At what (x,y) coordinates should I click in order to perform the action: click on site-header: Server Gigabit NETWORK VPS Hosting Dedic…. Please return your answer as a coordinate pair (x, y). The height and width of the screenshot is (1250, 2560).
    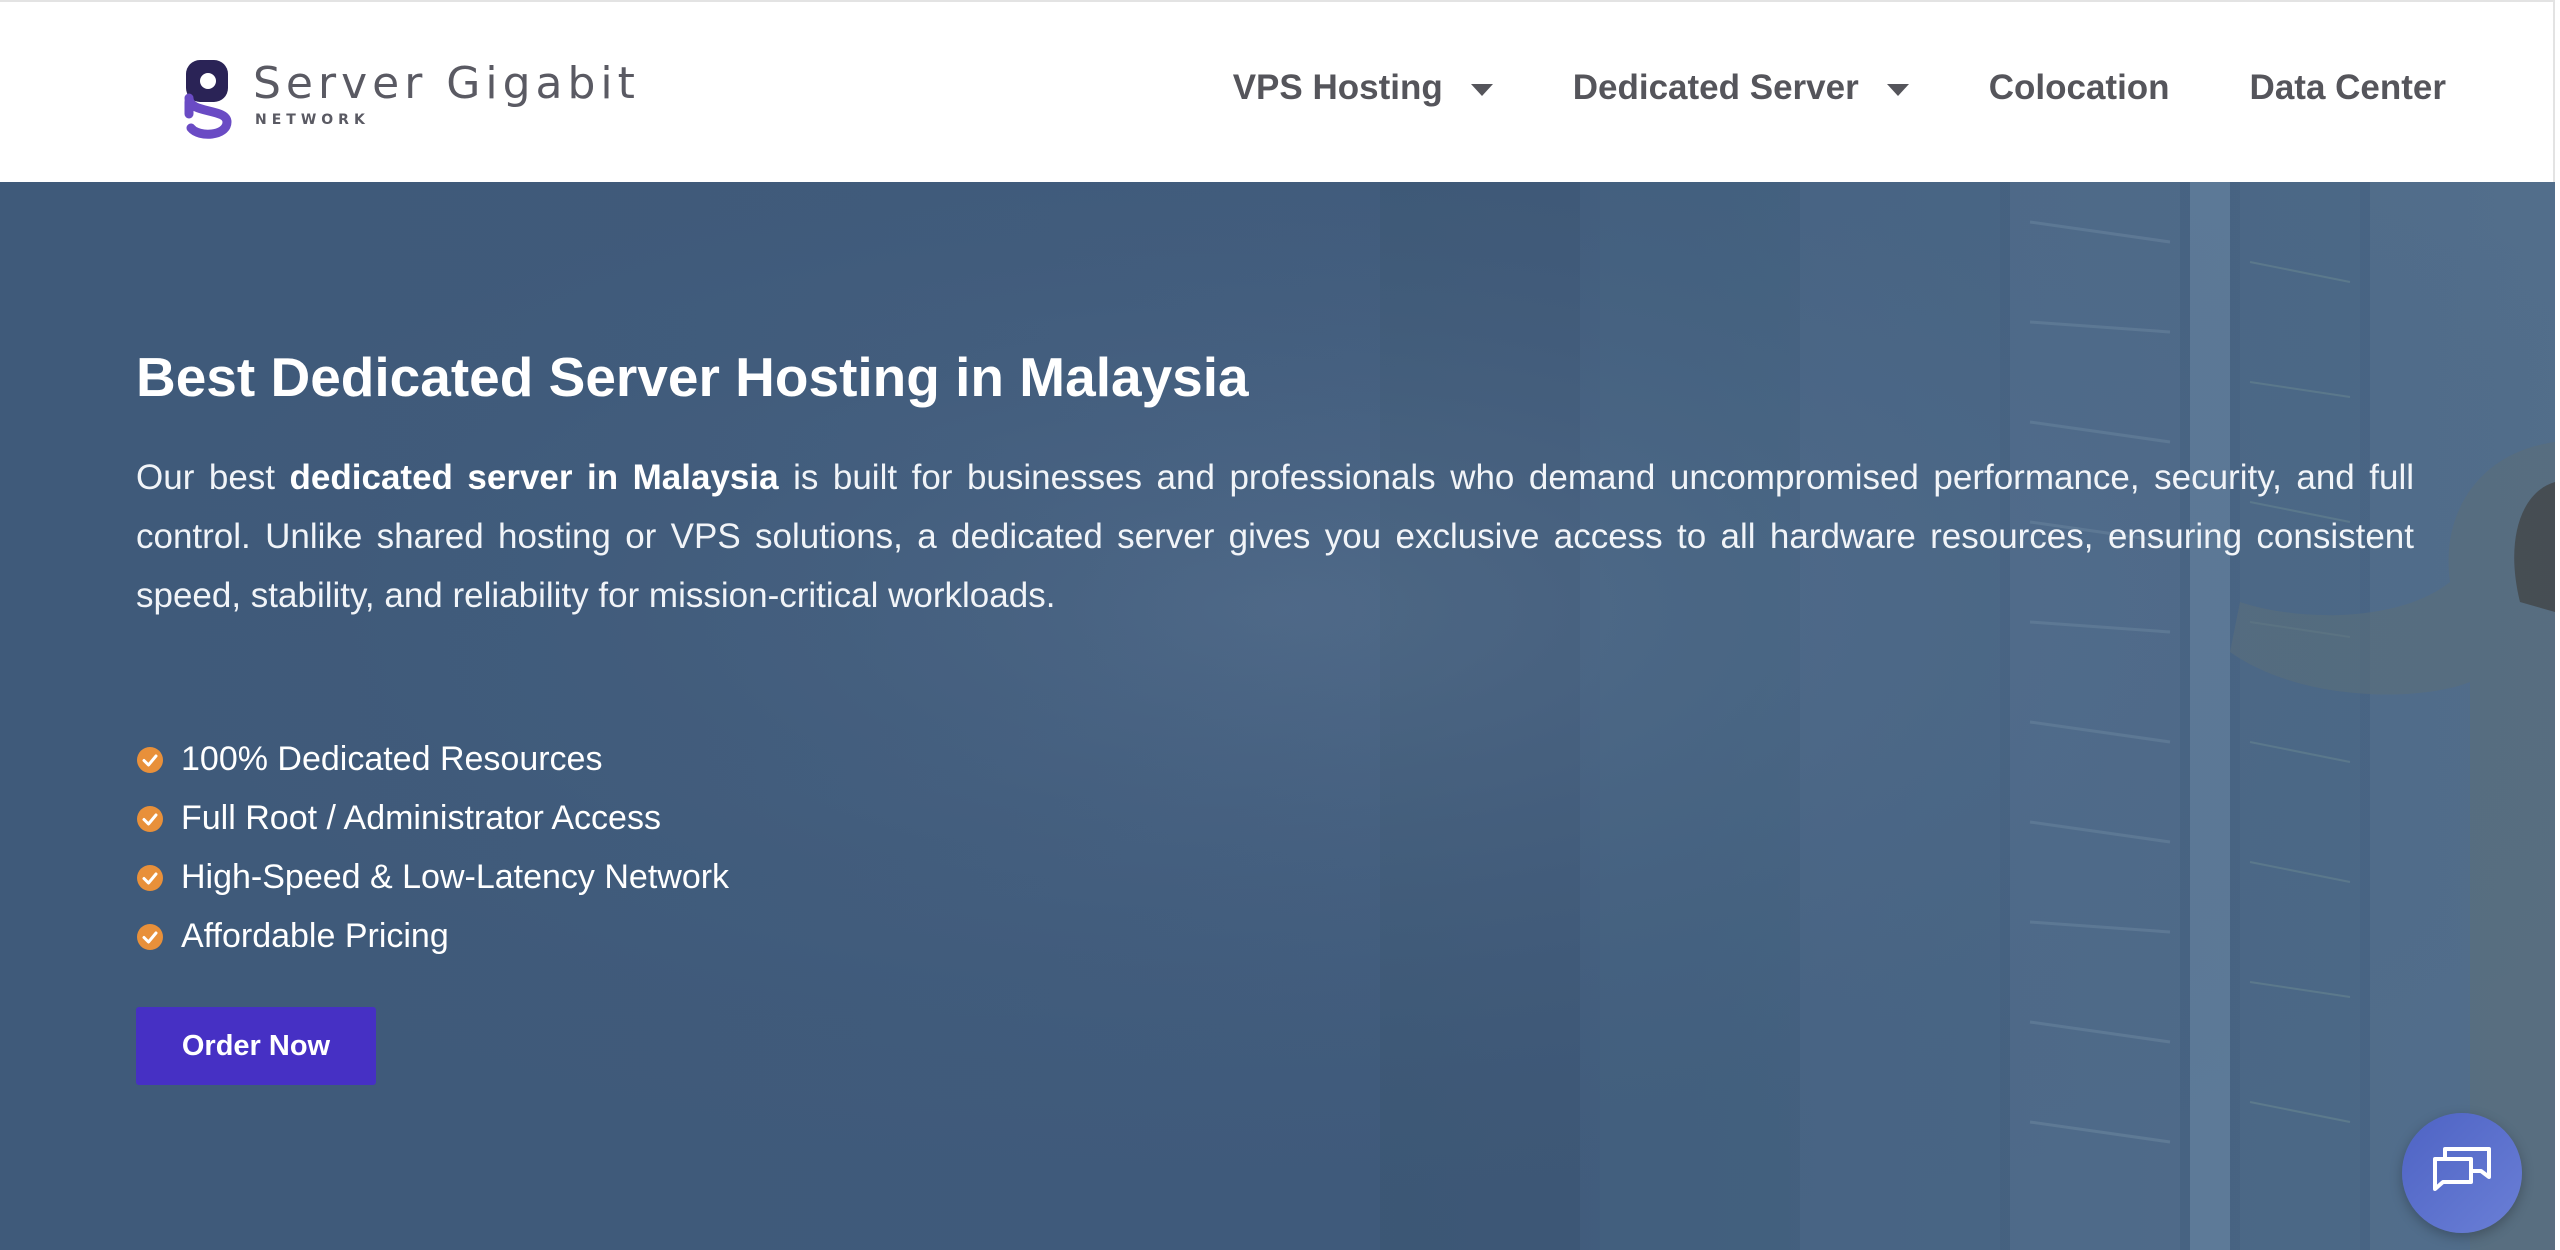
    Looking at the image, I should click on (1277, 91).